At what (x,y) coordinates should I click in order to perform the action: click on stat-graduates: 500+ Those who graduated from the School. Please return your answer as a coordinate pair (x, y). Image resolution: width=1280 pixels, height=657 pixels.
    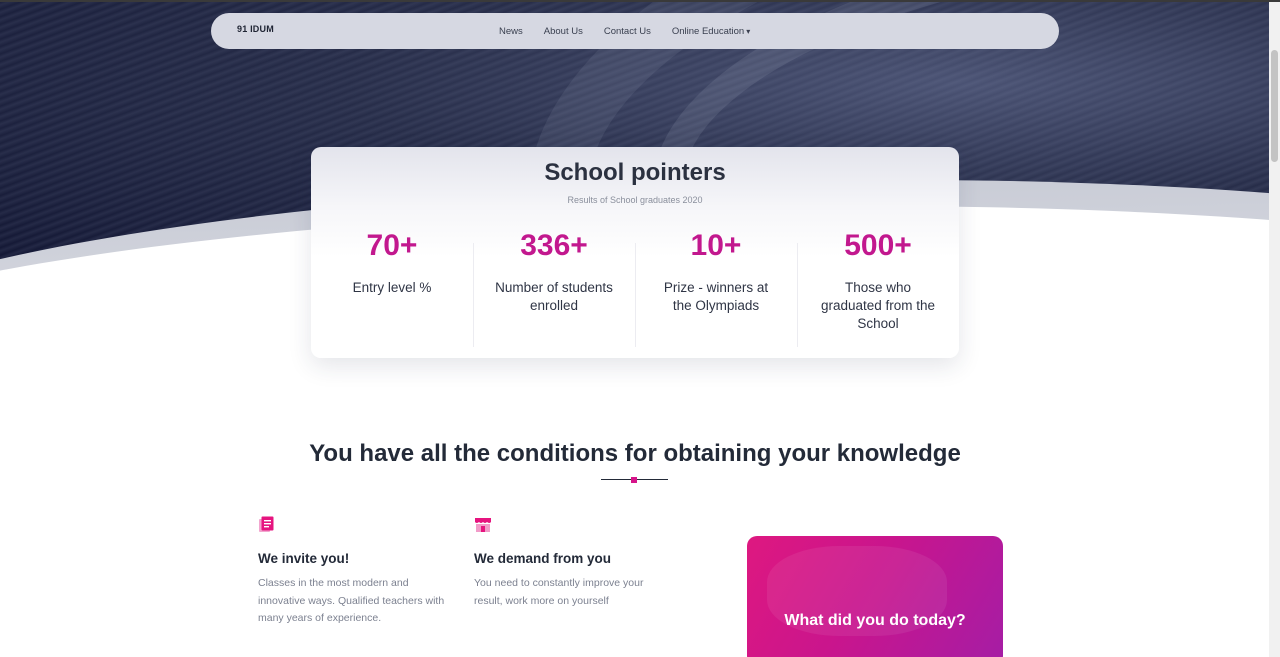
    Looking at the image, I should click on (878, 291).